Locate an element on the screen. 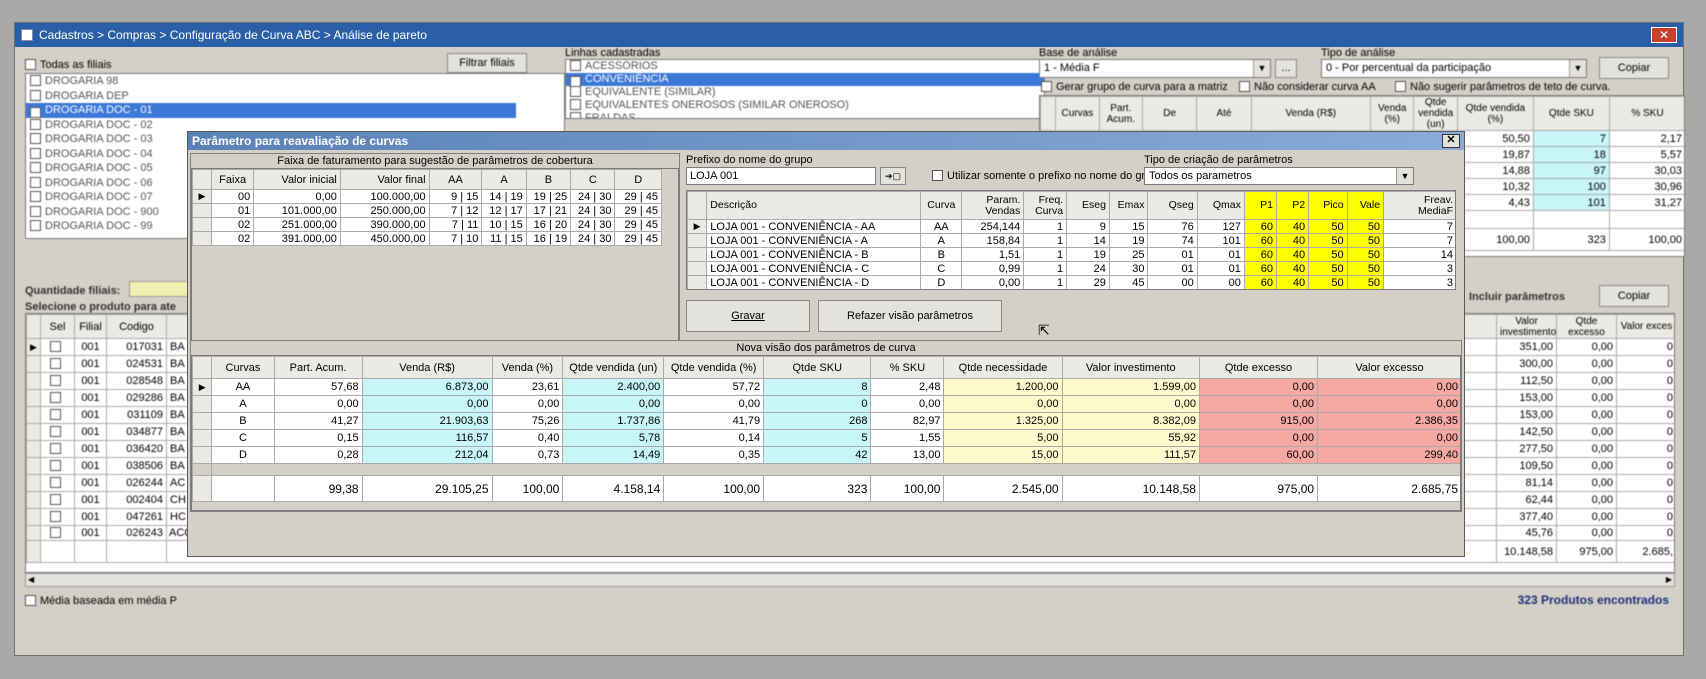 This screenshot has height=679, width=1706. column-header: Qtde necessidade is located at coordinates (1003, 367).